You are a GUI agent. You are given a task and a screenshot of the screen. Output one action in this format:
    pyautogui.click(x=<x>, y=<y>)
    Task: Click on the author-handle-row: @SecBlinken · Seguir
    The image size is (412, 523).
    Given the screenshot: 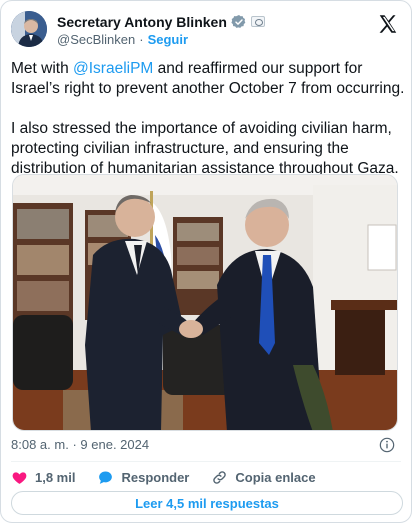 What is the action you would take?
    pyautogui.click(x=122, y=39)
    